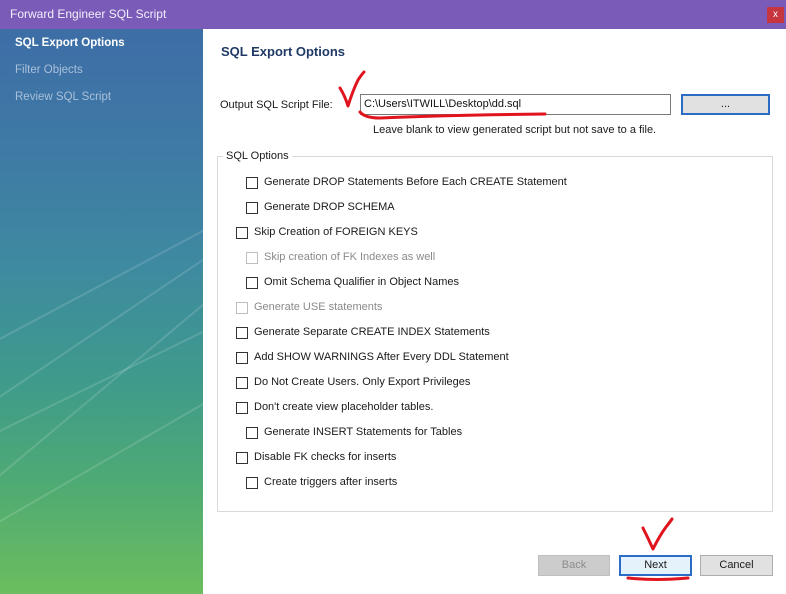 The width and height of the screenshot is (786, 594). I want to click on page-title: SQL Export Options, so click(283, 51).